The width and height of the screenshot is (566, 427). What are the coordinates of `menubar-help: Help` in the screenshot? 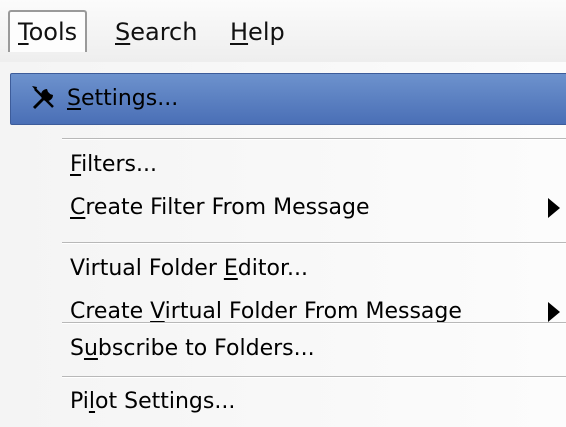 It's located at (257, 32).